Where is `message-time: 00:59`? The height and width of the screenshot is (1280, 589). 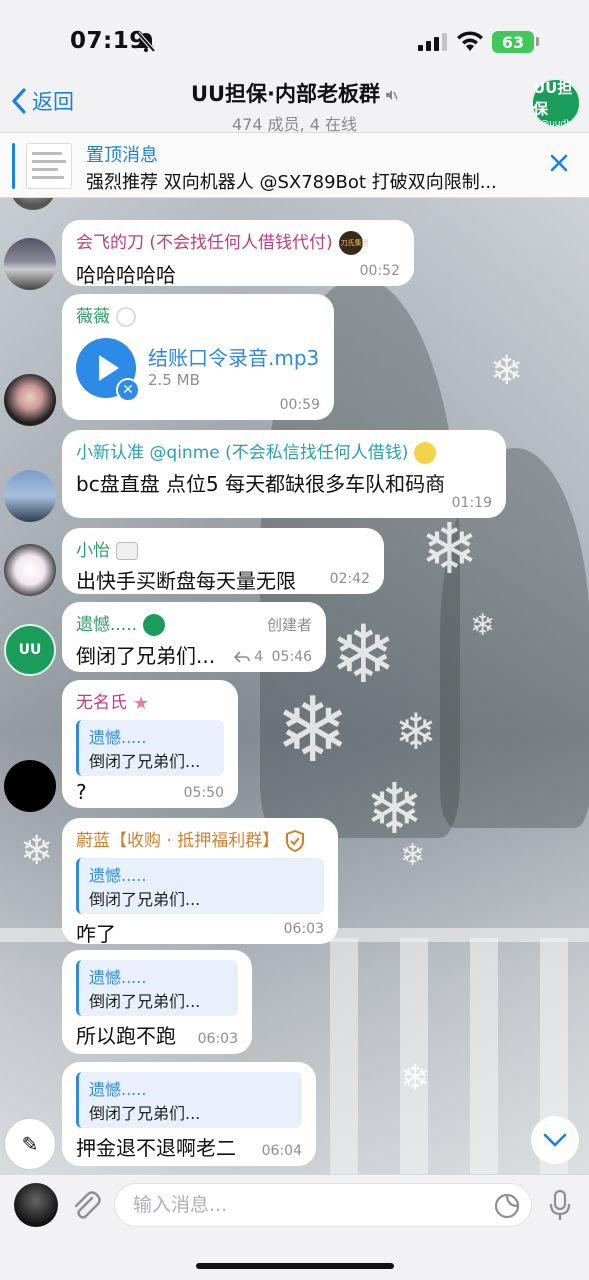 message-time: 00:59 is located at coordinates (299, 405).